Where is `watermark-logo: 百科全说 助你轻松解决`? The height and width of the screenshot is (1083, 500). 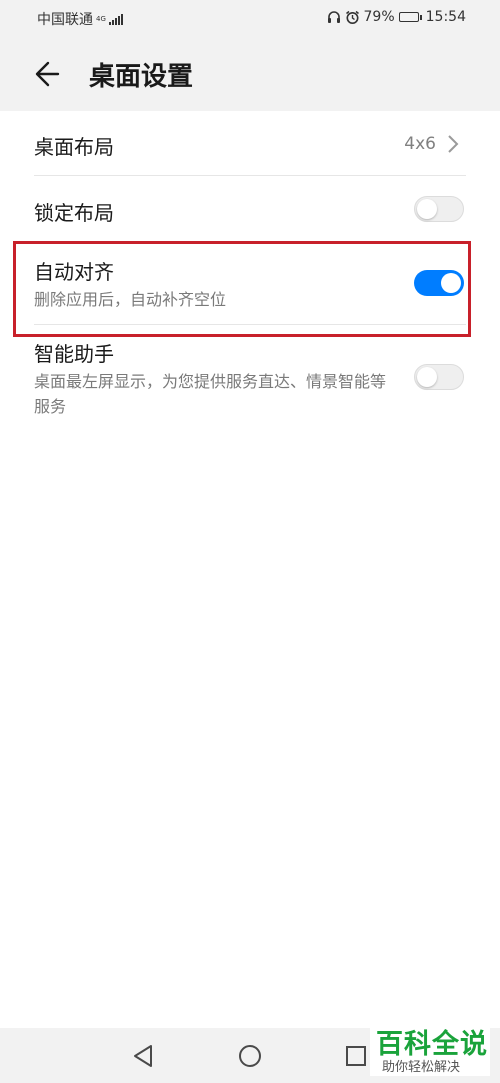 watermark-logo: 百科全说 助你轻松解决 is located at coordinates (430, 1049).